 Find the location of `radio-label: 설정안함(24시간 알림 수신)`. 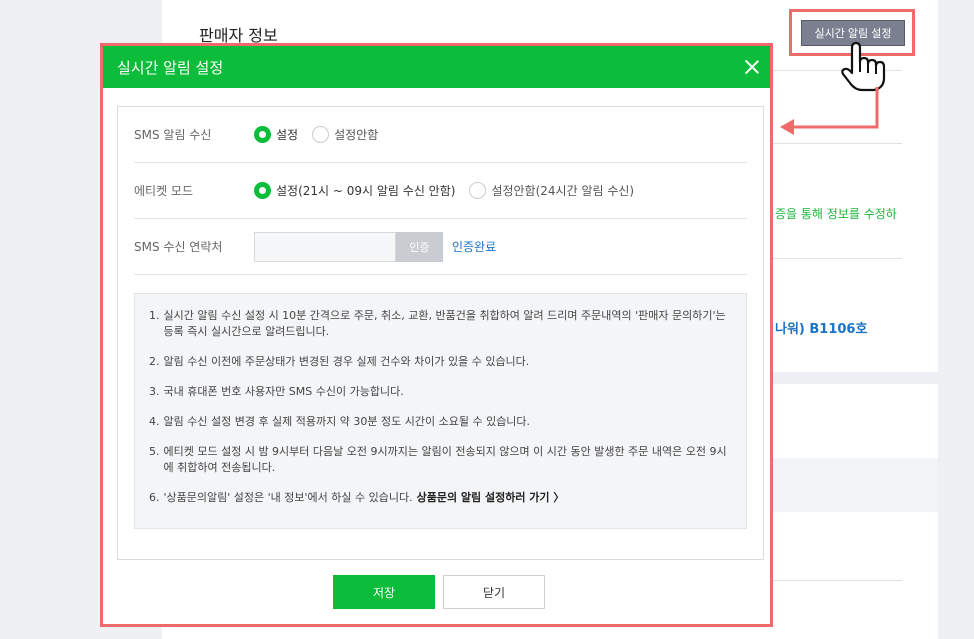

radio-label: 설정안함(24시간 알림 수신) is located at coordinates (563, 191).